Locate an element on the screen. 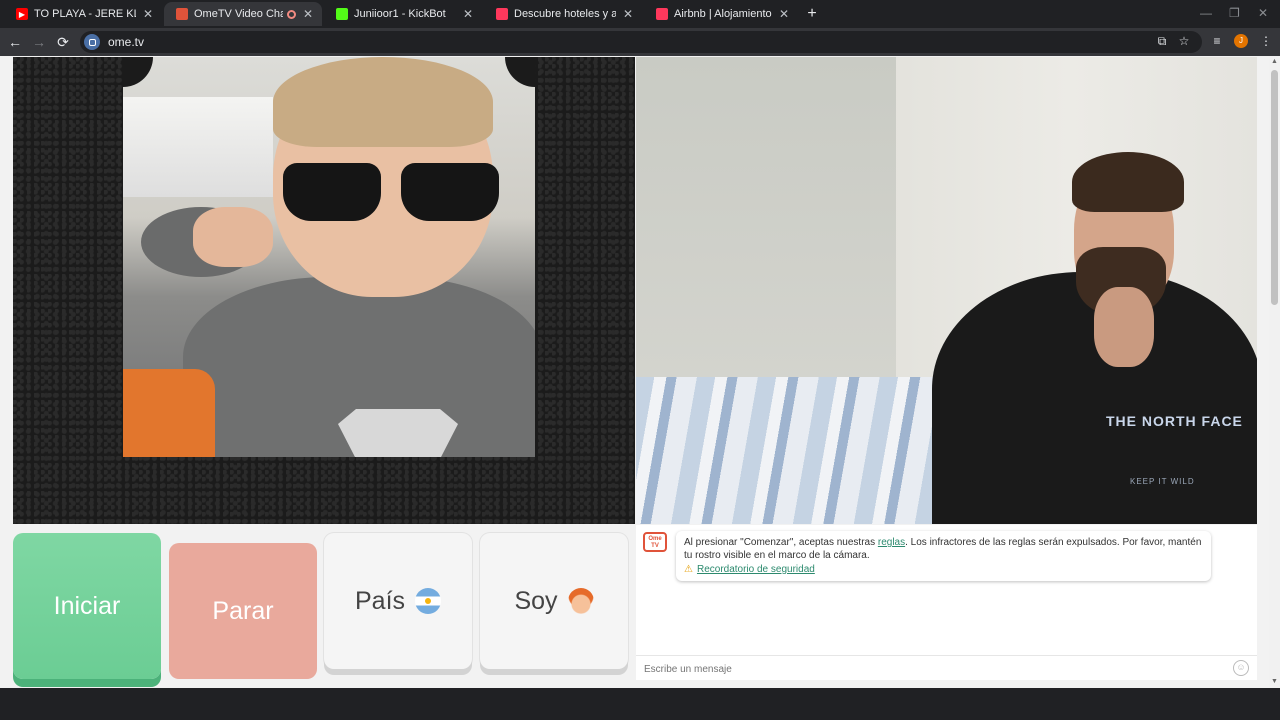 This screenshot has width=1280, height=720. ometv-logo-icon: Ome TV is located at coordinates (655, 542).